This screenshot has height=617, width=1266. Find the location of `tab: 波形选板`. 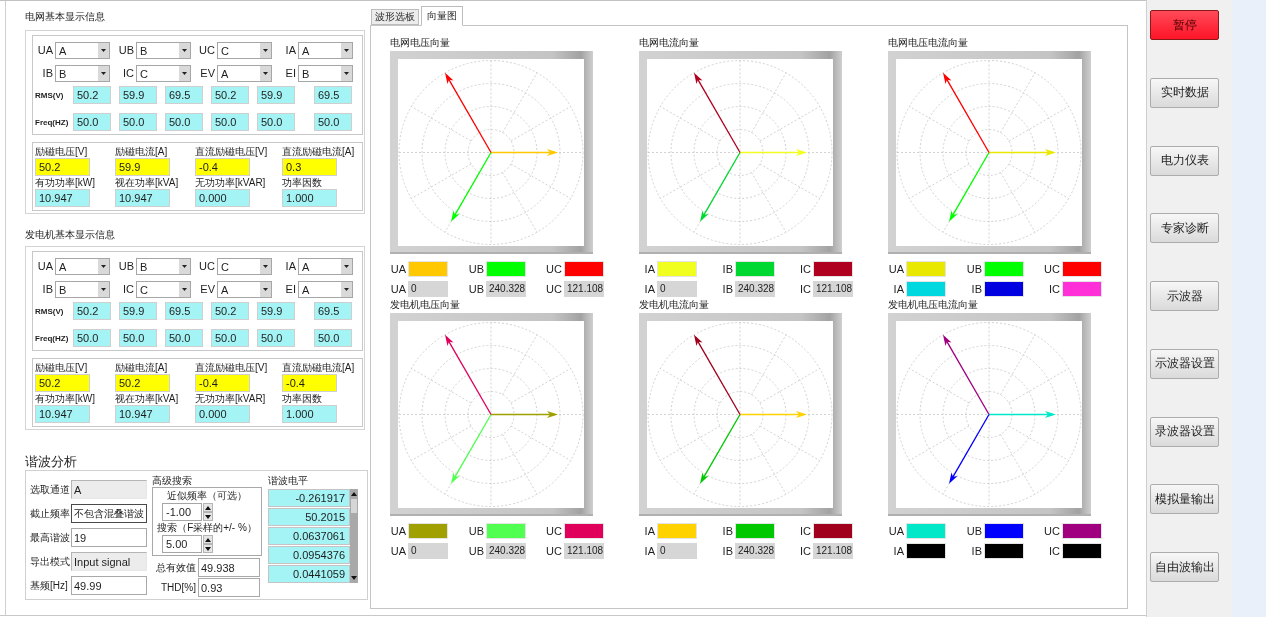

tab: 波形选板 is located at coordinates (395, 17).